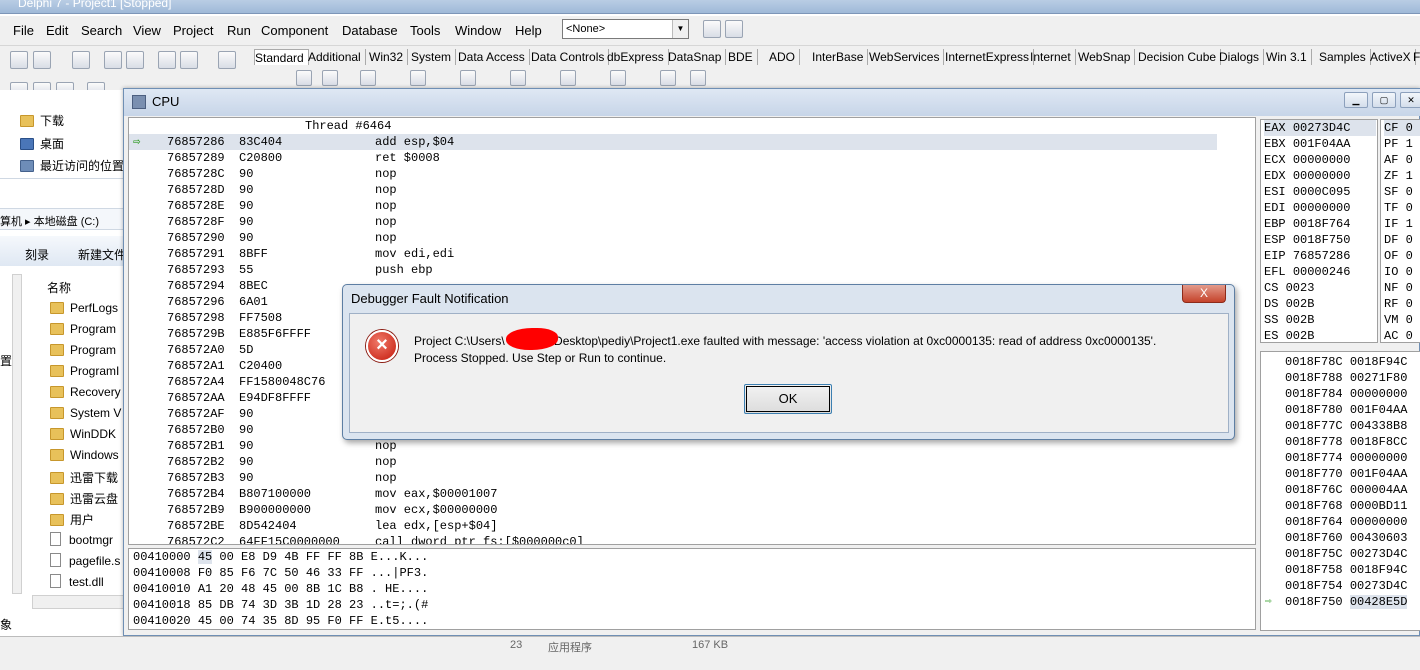 The height and width of the screenshot is (670, 1420). Describe the element at coordinates (1402, 144) in the screenshot. I see `flag-row: PF 1` at that location.